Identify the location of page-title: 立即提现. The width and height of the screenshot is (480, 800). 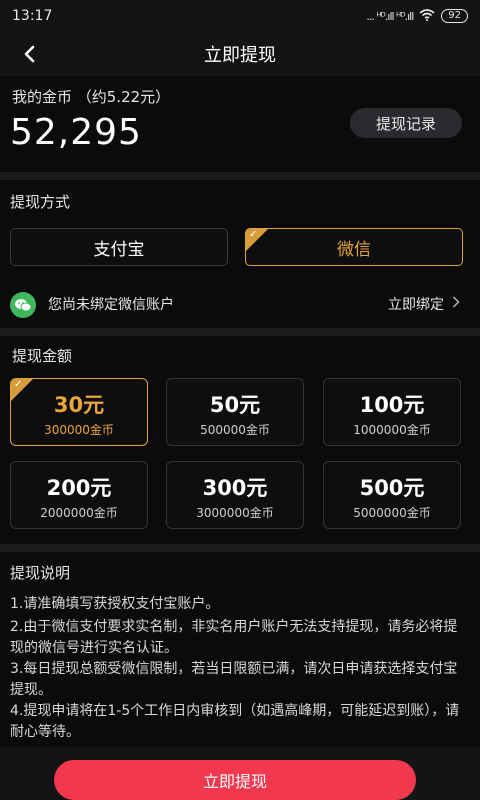
(240, 55).